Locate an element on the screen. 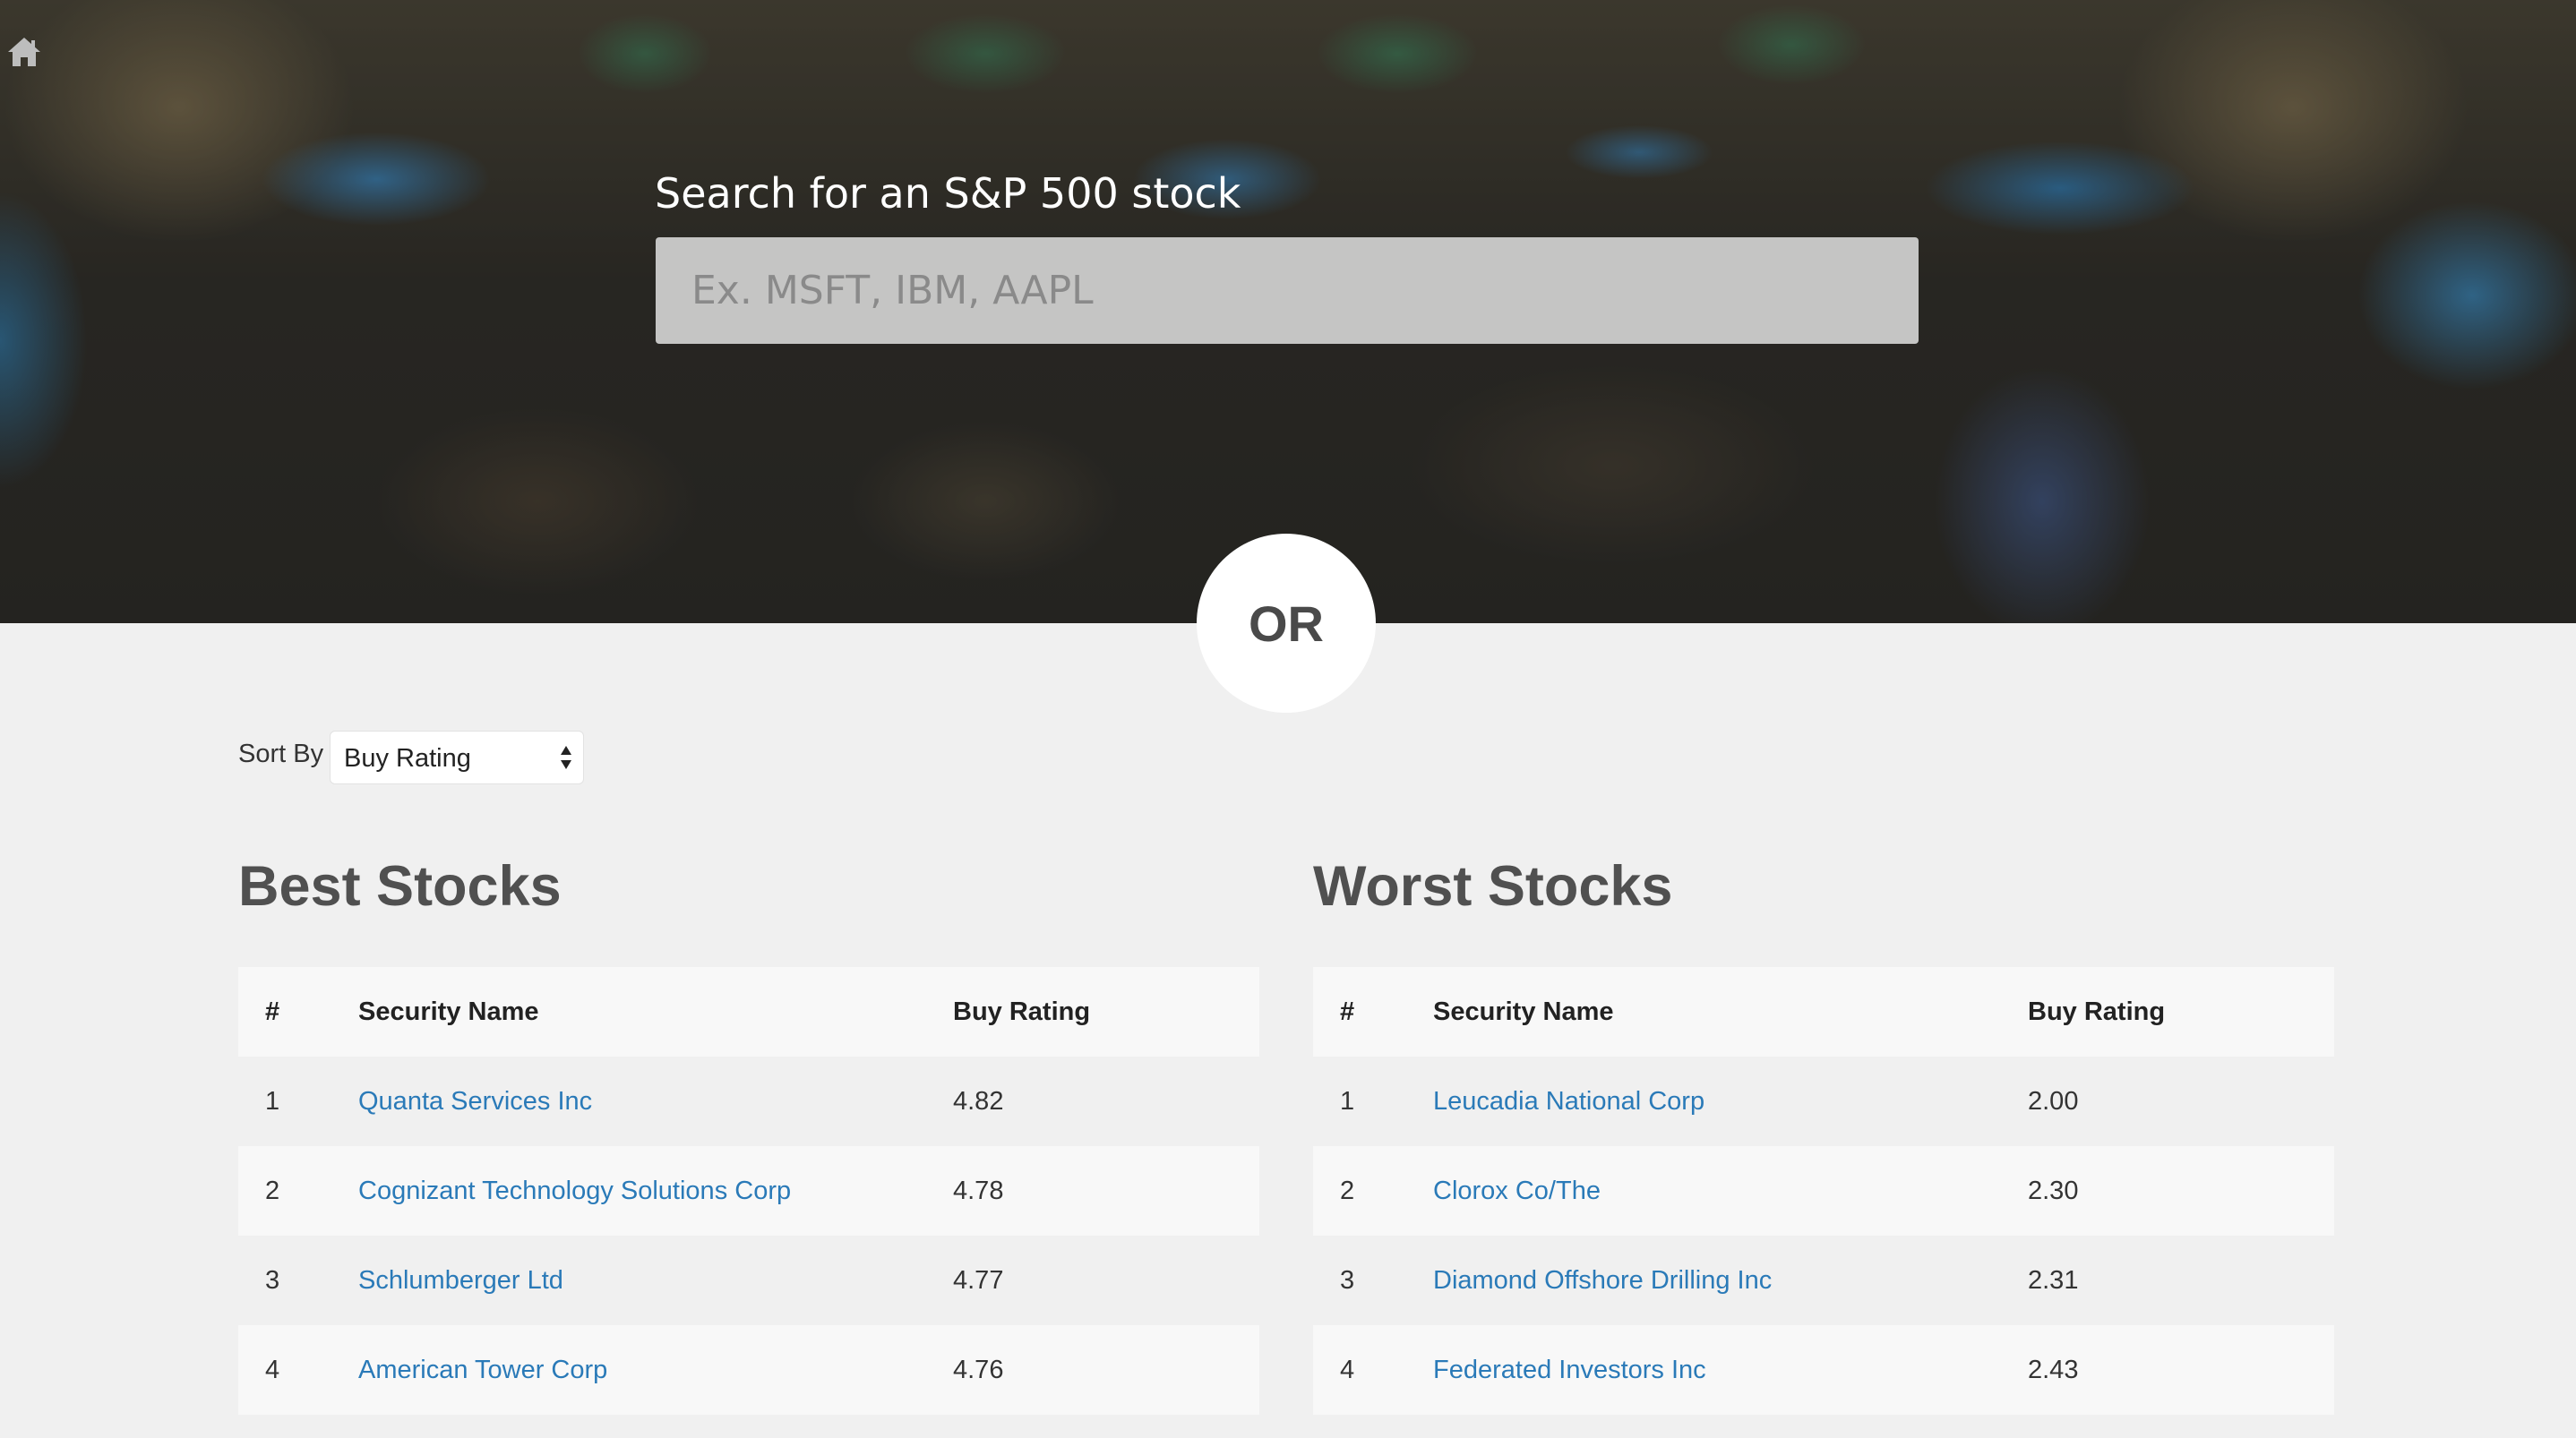  stock-link: Schlumberger Ltd is located at coordinates (460, 1280).